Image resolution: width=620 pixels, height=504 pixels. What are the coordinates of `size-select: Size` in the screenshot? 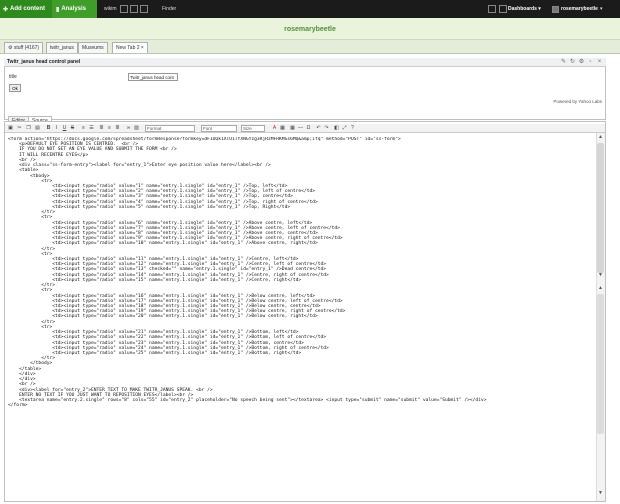 It's located at (253, 128).